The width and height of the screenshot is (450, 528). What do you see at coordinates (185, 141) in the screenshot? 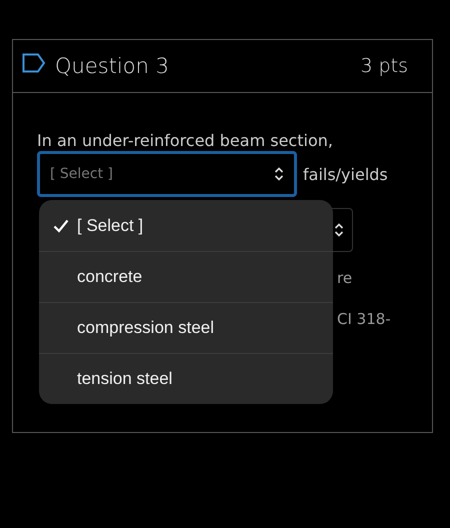
I see `question-text: In an under-reinforced beam section,` at bounding box center [185, 141].